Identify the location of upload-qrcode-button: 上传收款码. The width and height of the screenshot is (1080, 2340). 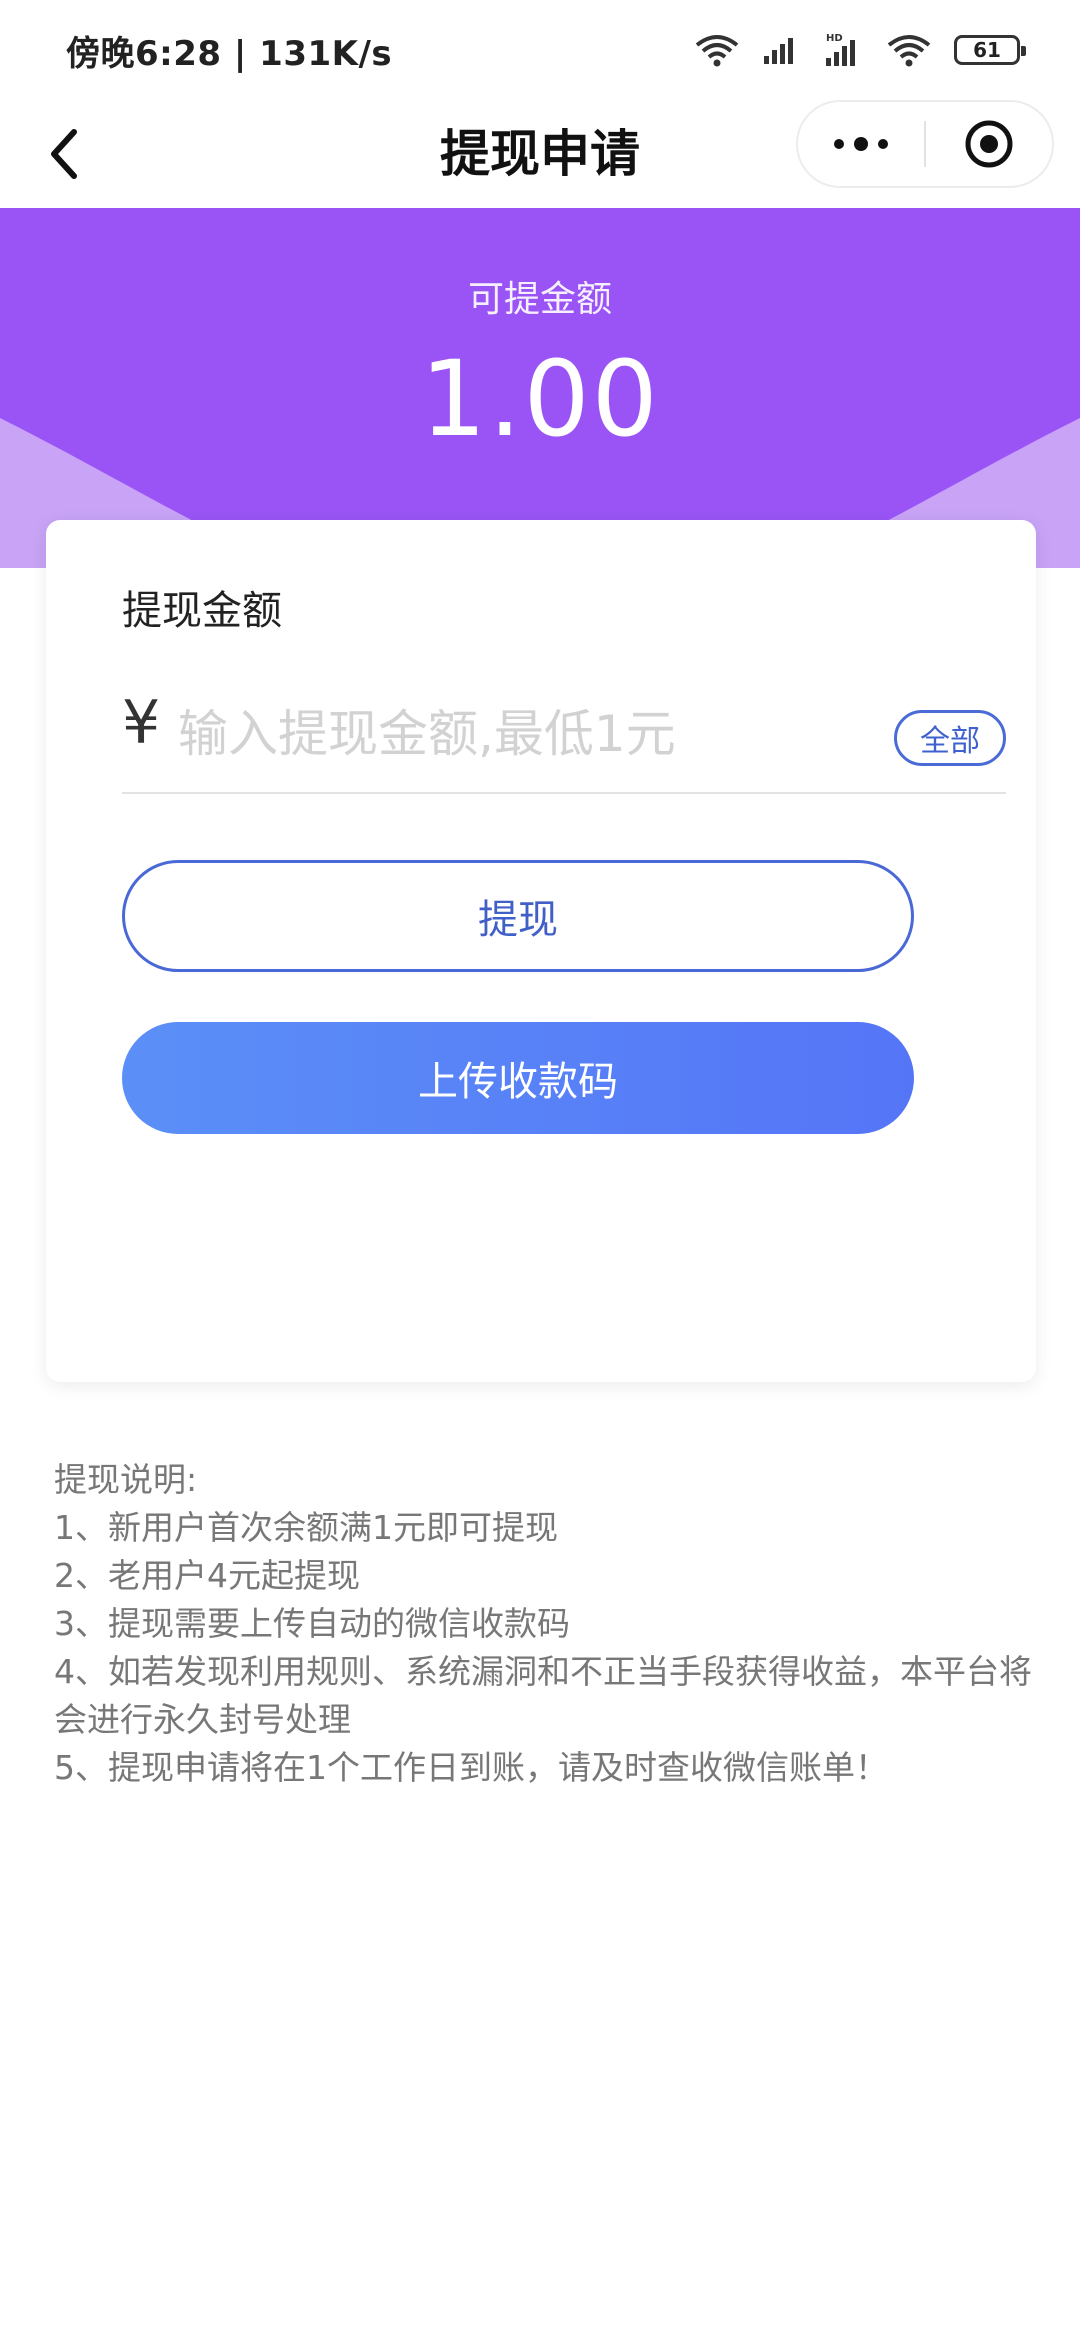
(518, 1078).